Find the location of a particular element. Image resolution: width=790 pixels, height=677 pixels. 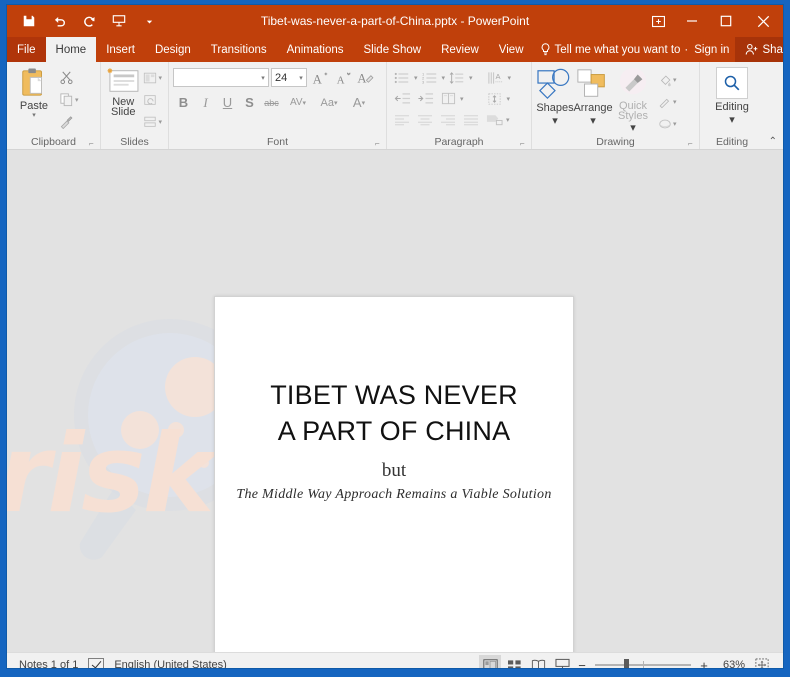

align-left-button is located at coordinates (402, 120).